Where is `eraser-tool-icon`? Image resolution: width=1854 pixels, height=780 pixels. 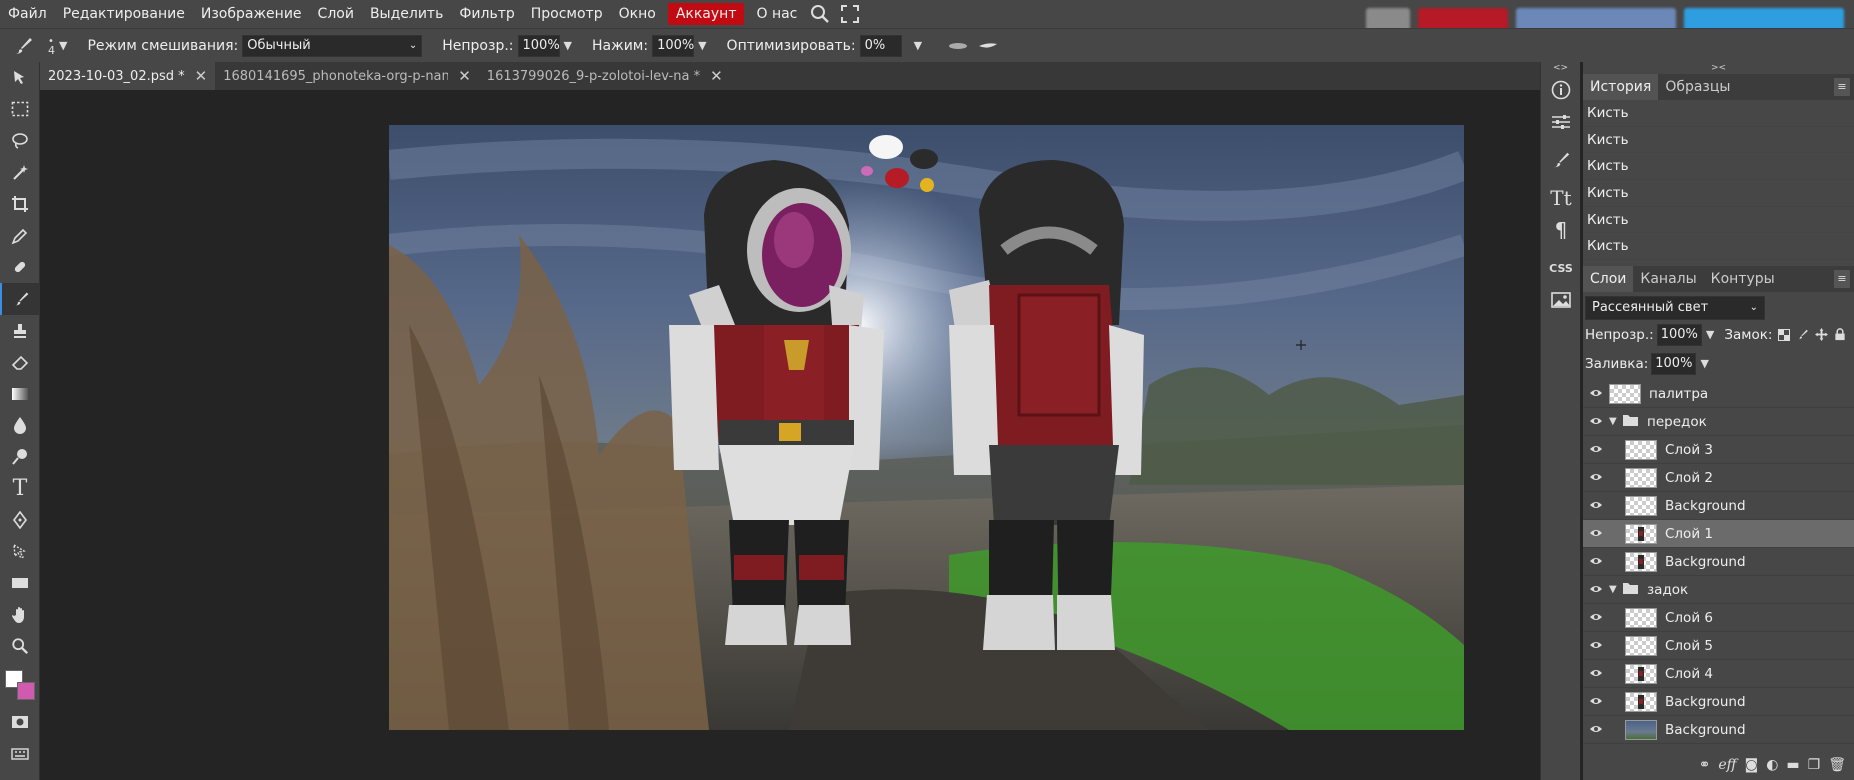
eraser-tool-icon is located at coordinates (20, 362).